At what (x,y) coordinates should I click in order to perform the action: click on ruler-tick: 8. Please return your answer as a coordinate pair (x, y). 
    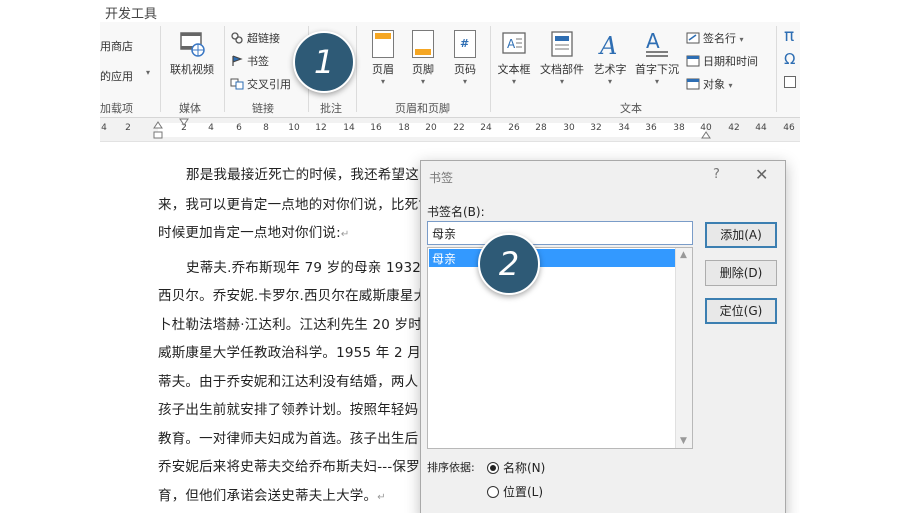
    Looking at the image, I should click on (266, 128).